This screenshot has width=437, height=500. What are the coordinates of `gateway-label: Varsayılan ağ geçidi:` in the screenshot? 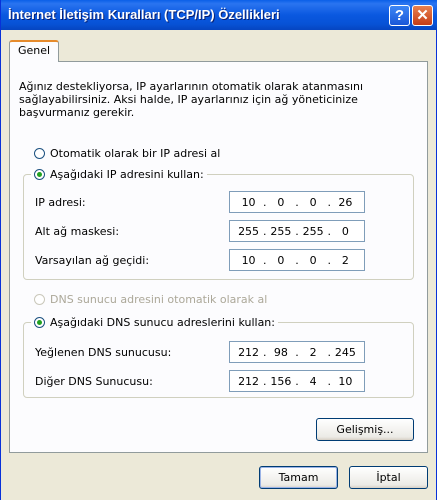 It's located at (92, 260).